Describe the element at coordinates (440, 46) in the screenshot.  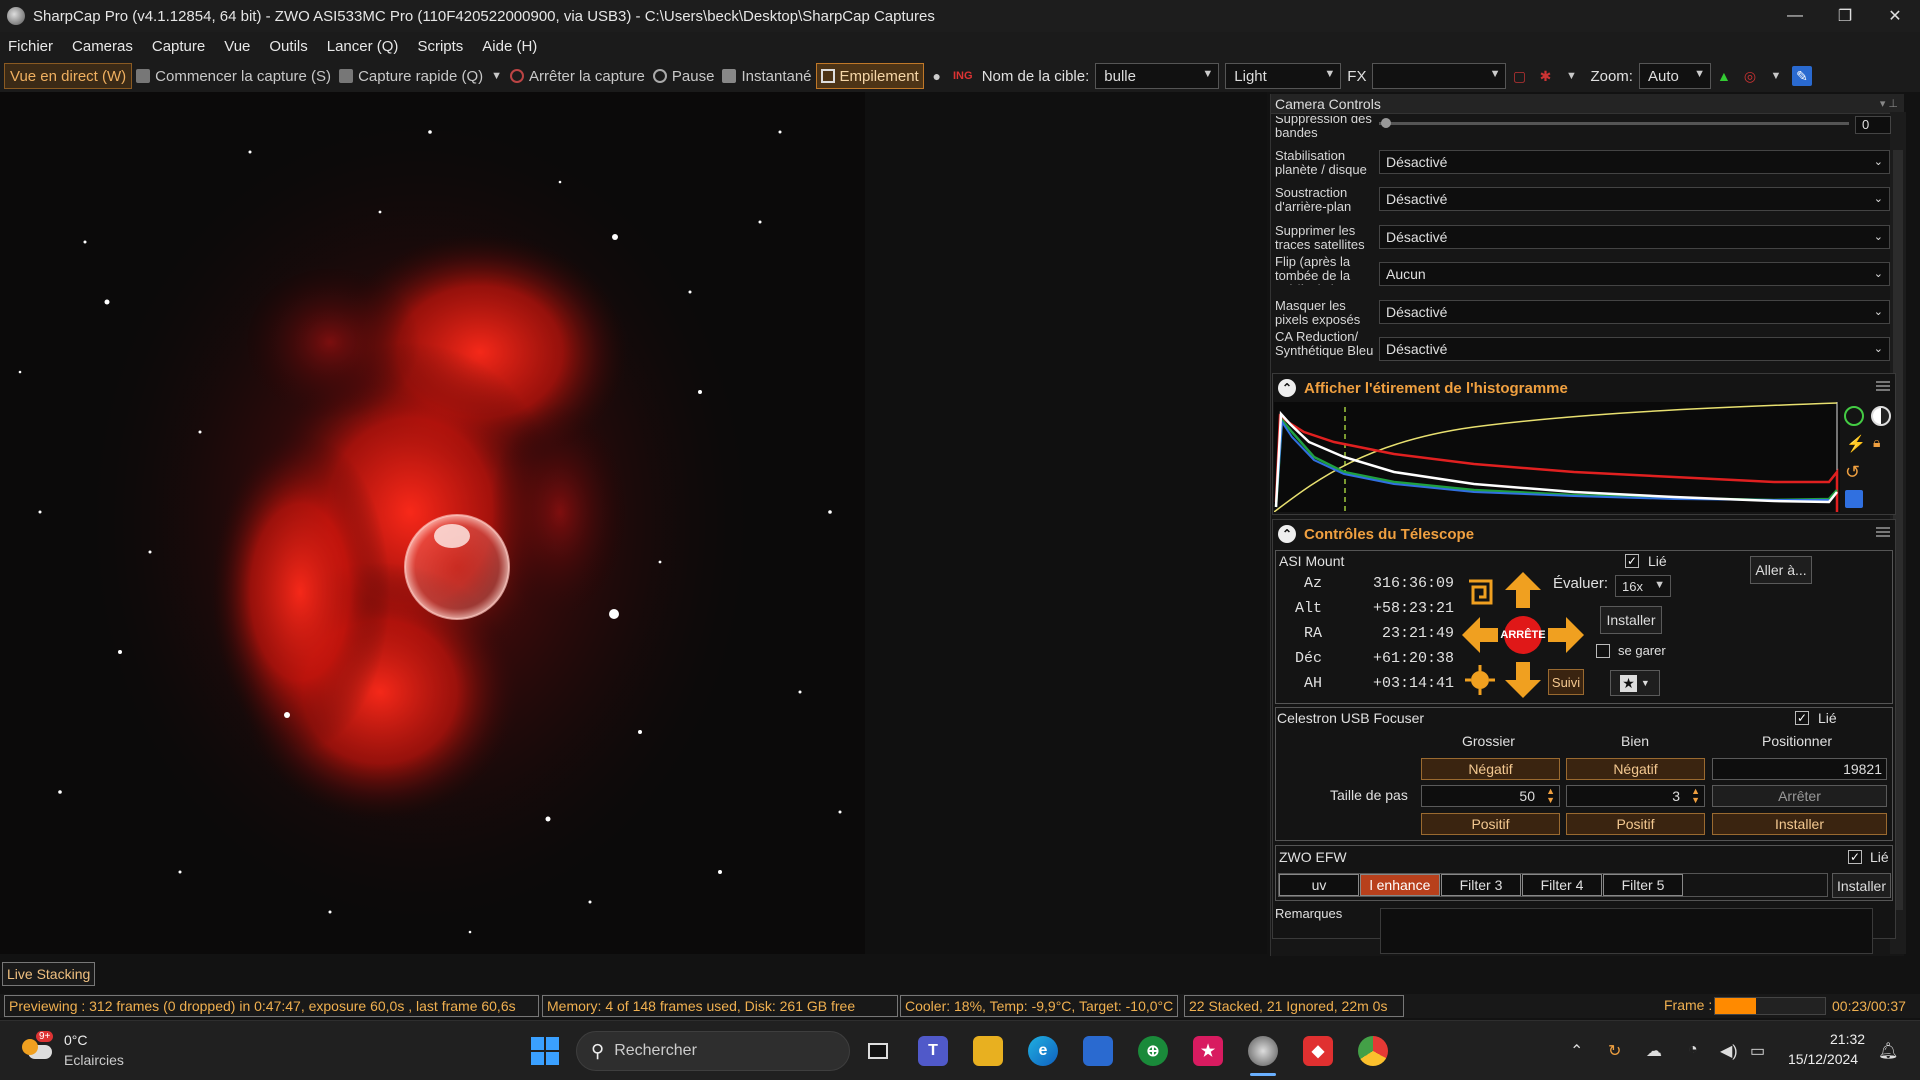
I see `menu-scripts: Scripts` at that location.